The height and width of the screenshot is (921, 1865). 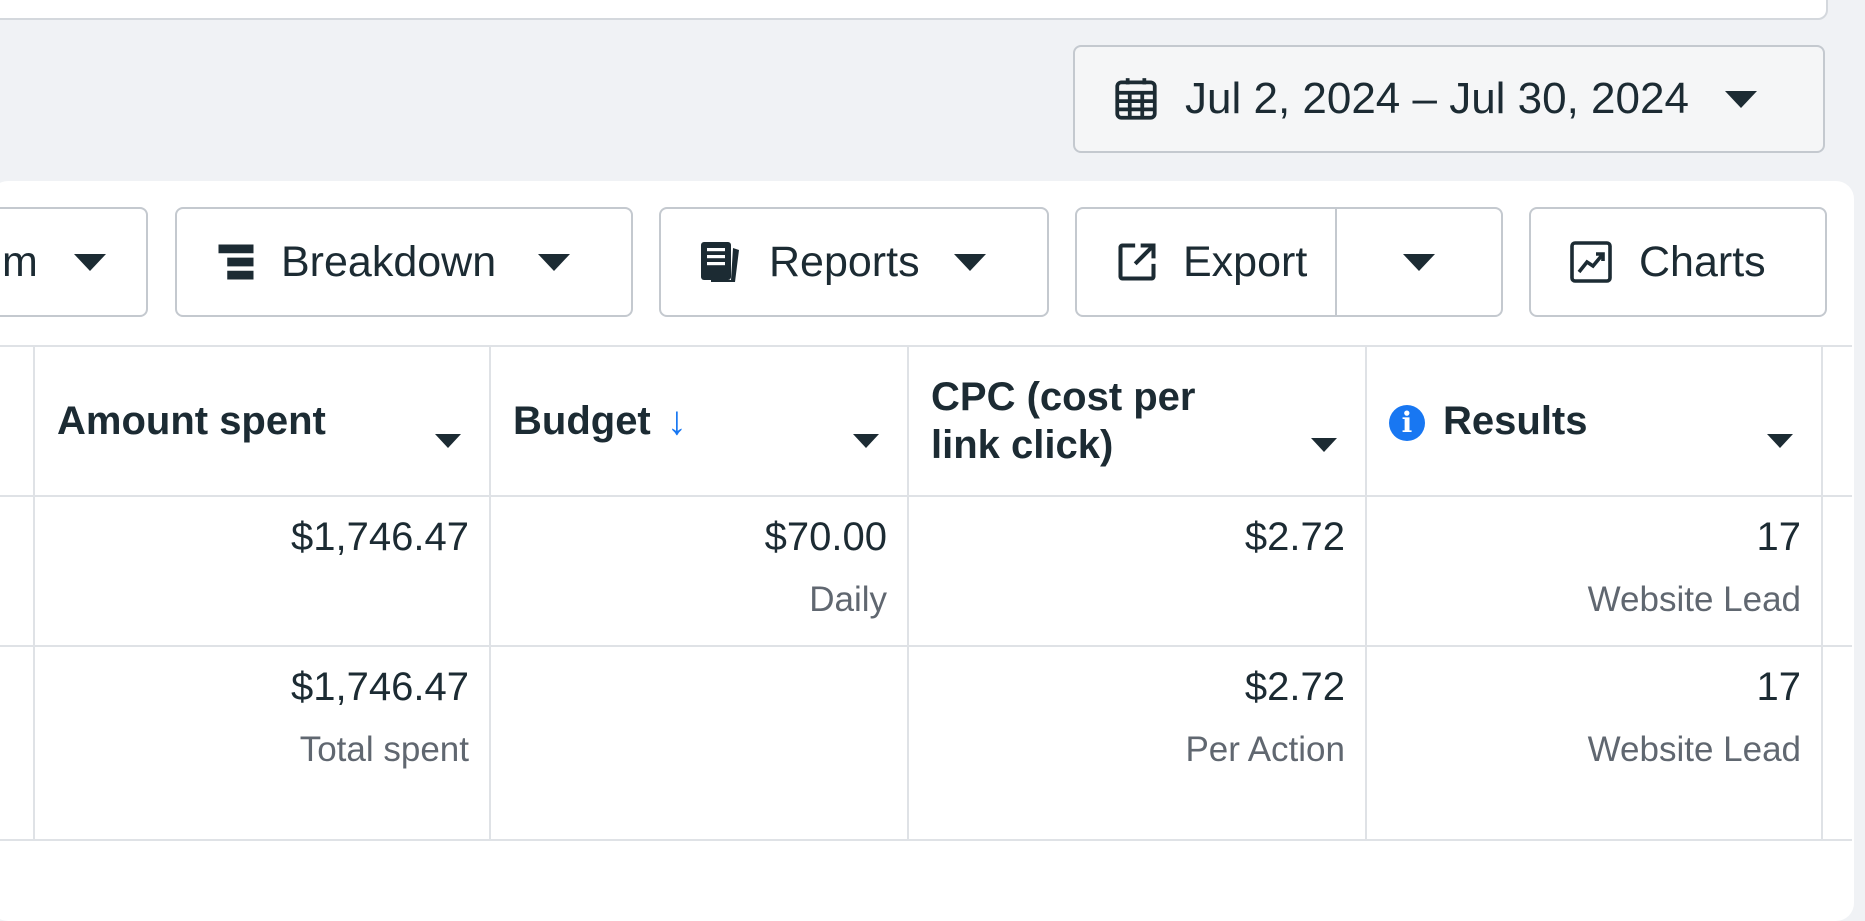 I want to click on amount-spent-cell: $1,746.47 Total spent, so click(x=262, y=743).